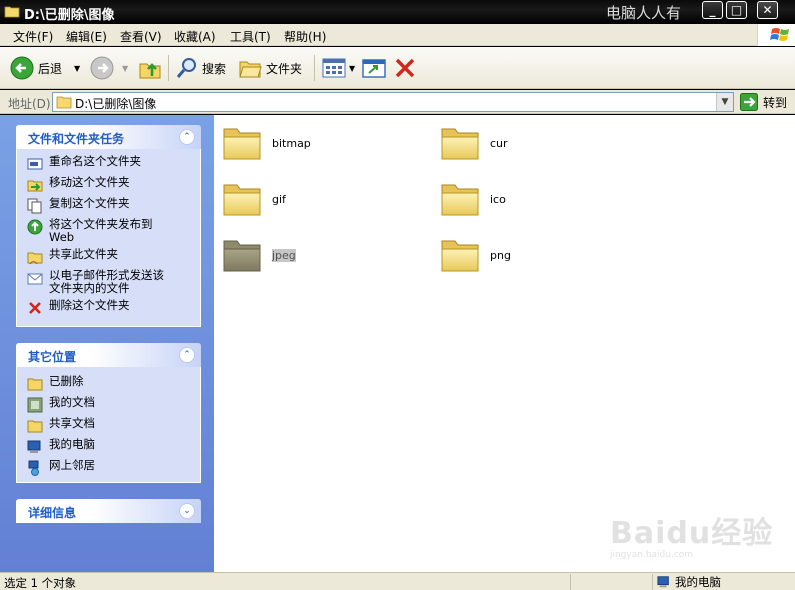 The height and width of the screenshot is (590, 795). What do you see at coordinates (405, 68) in the screenshot?
I see `delete-button` at bounding box center [405, 68].